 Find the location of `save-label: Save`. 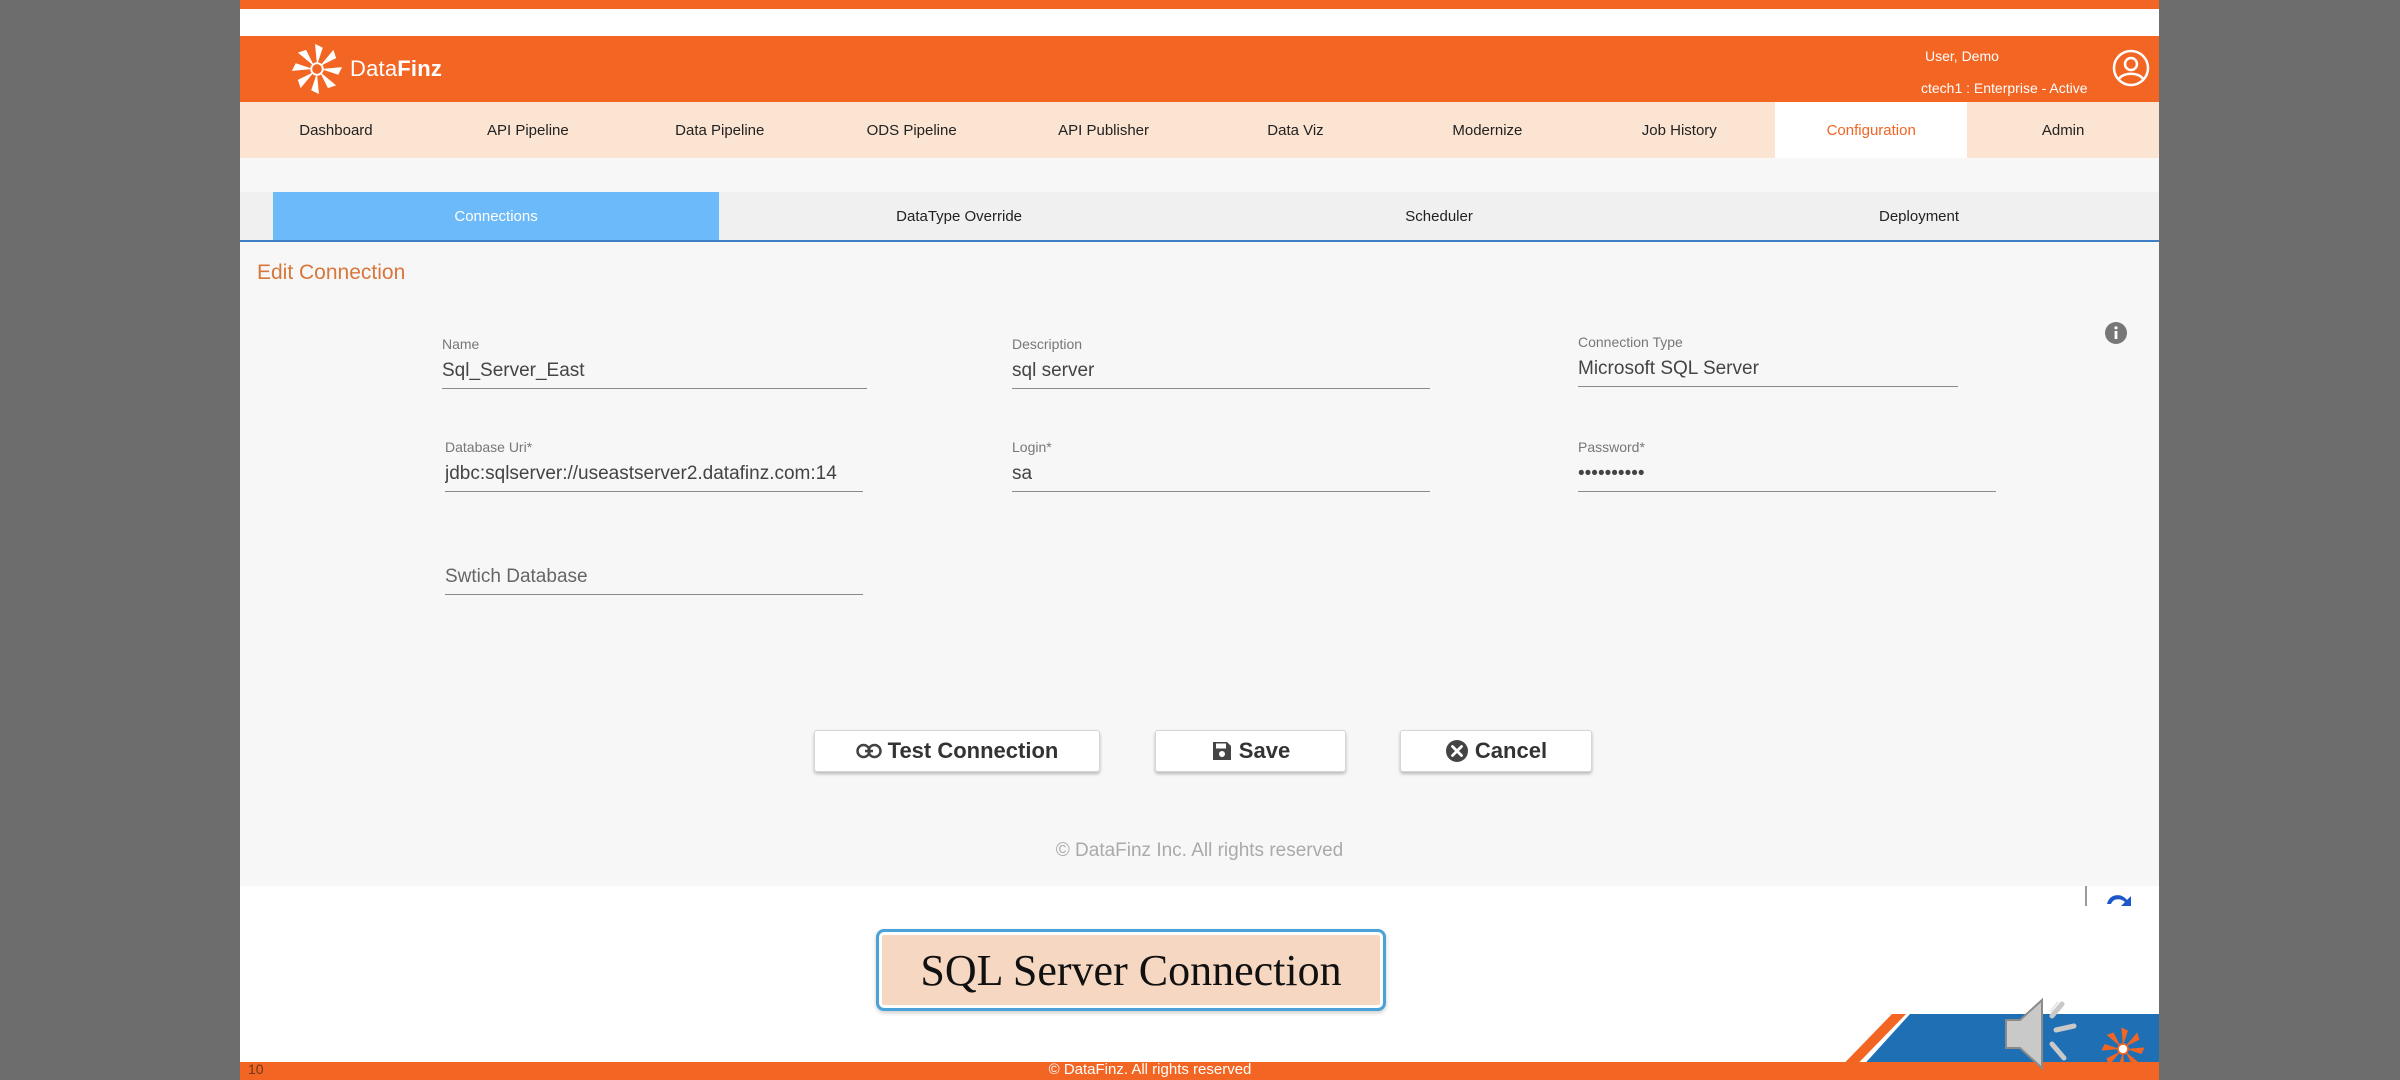

save-label: Save is located at coordinates (1264, 750).